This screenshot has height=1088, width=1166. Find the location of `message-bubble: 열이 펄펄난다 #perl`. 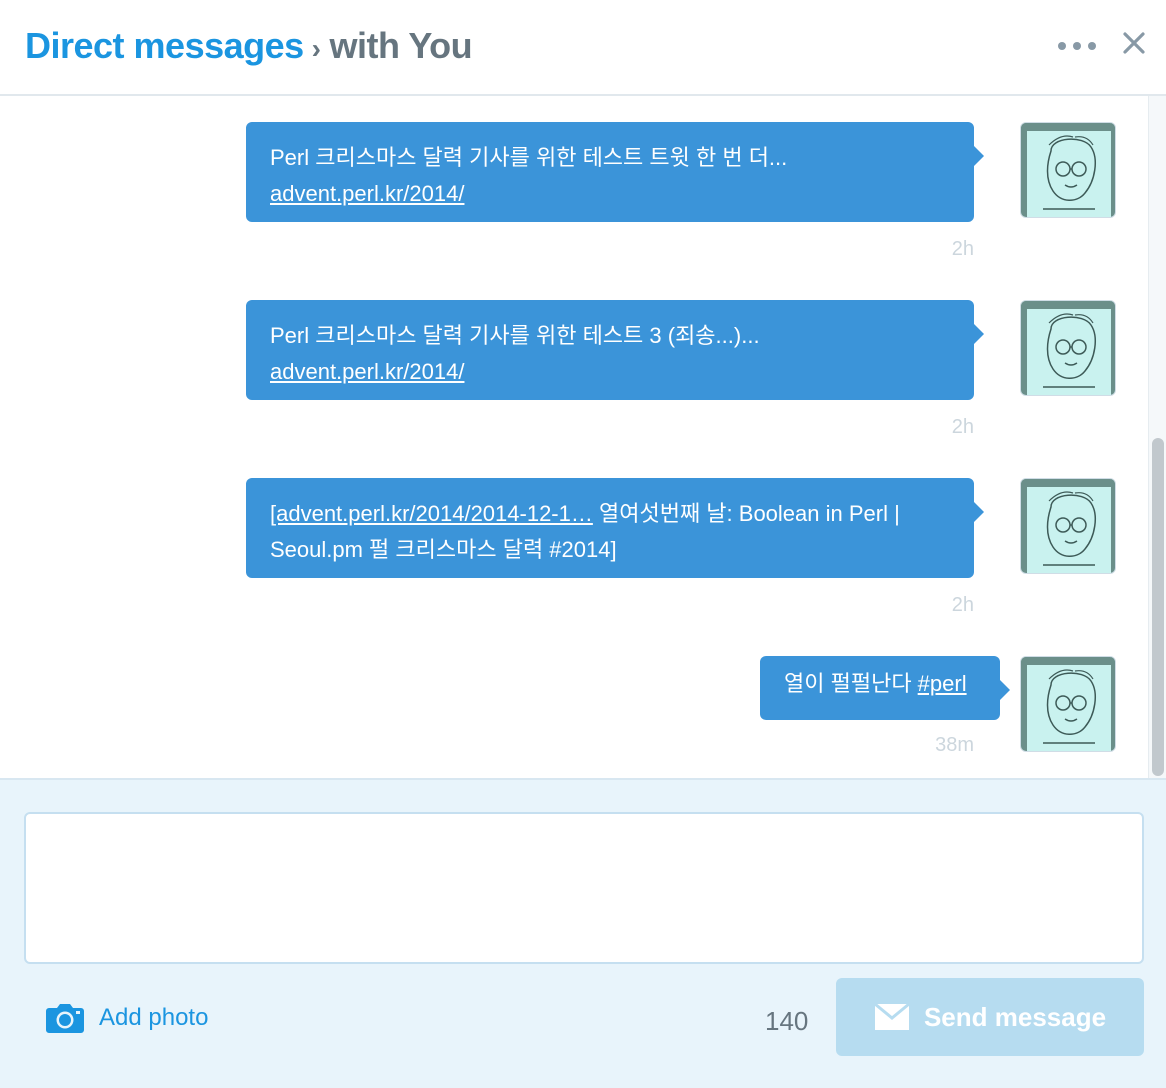

message-bubble: 열이 펄펄난다 #perl is located at coordinates (885, 688).